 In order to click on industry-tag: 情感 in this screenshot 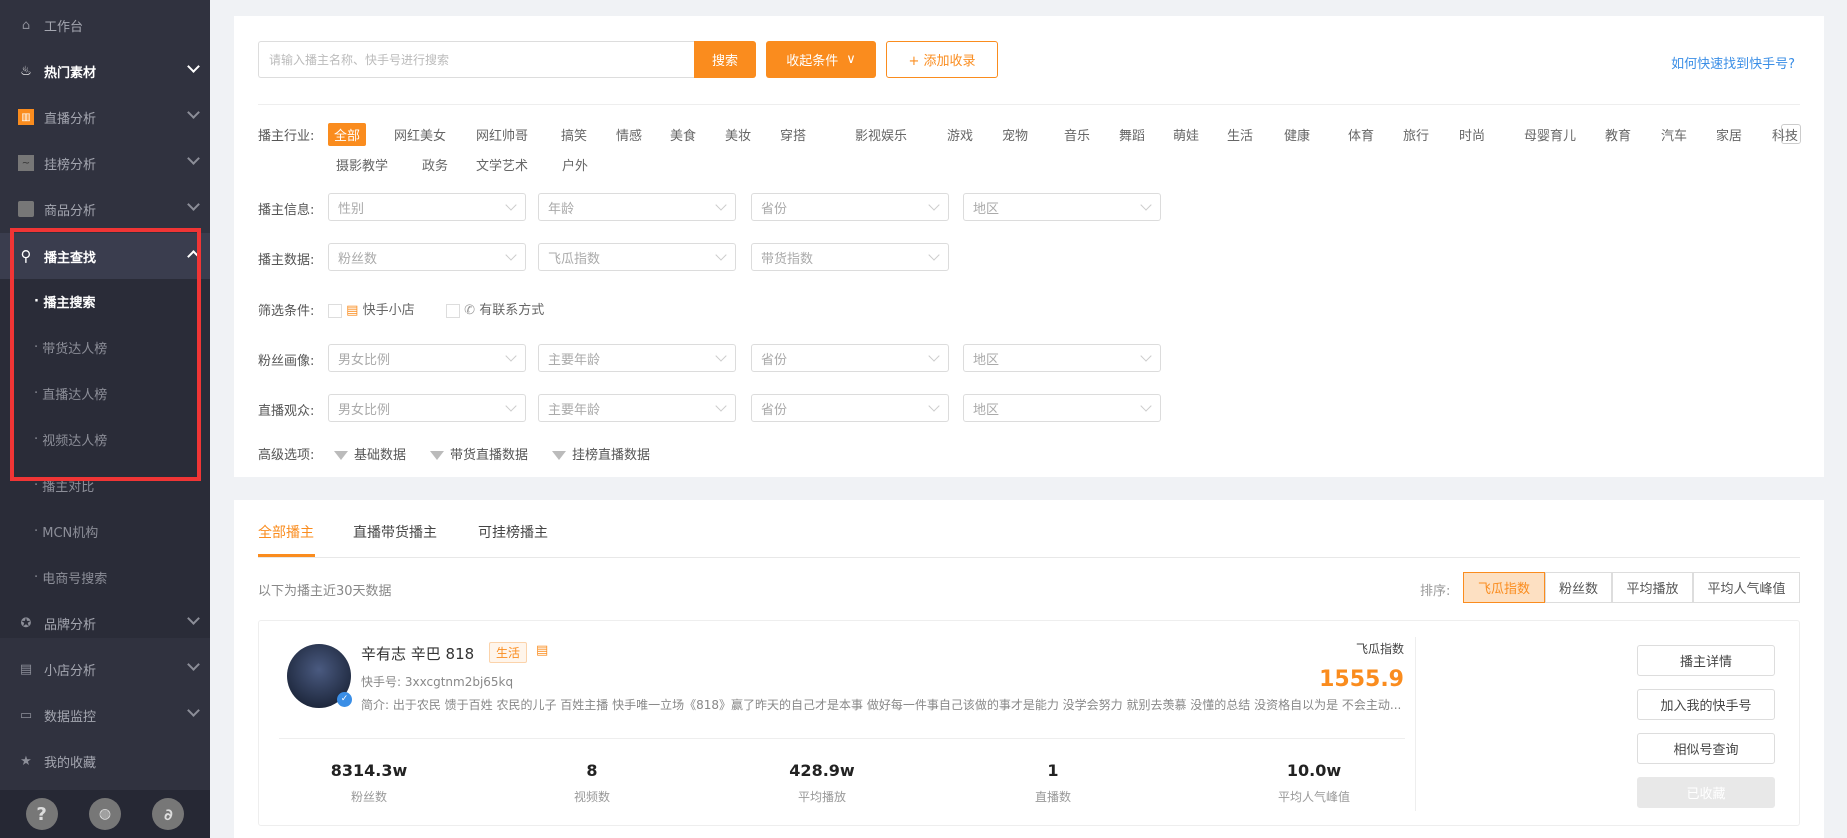, I will do `click(629, 134)`.